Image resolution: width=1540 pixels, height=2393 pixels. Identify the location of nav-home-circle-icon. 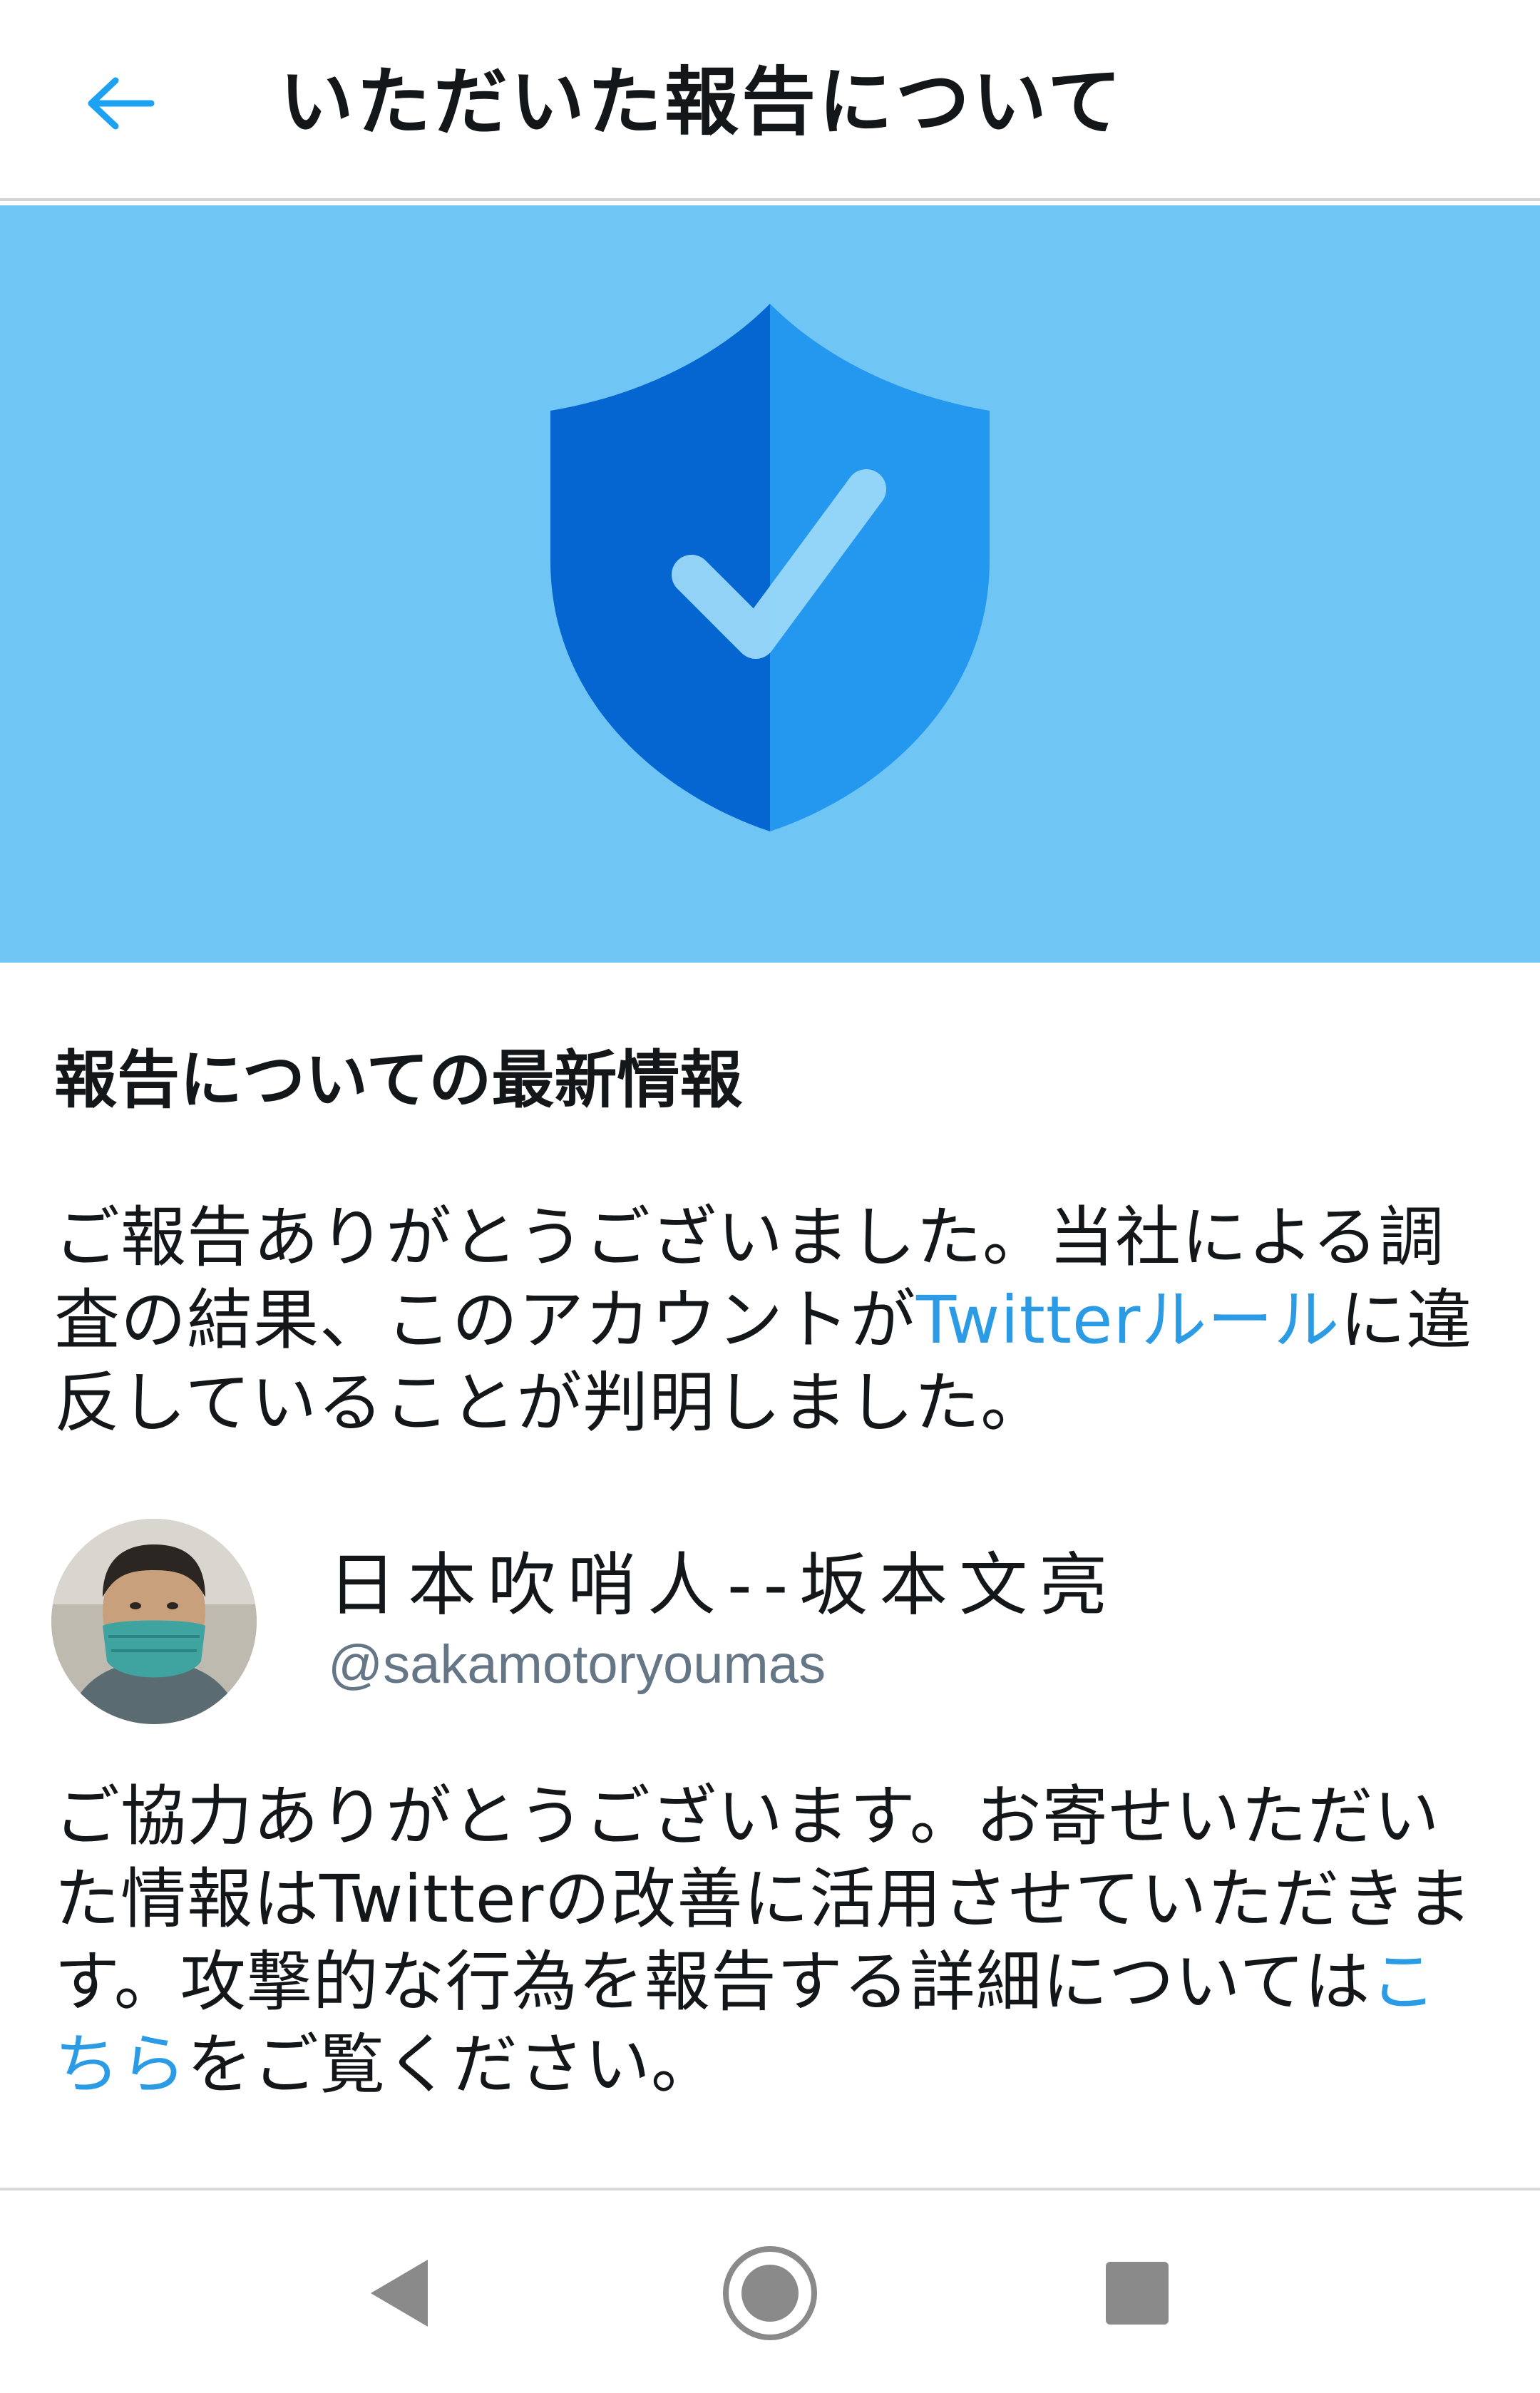
(770, 2293).